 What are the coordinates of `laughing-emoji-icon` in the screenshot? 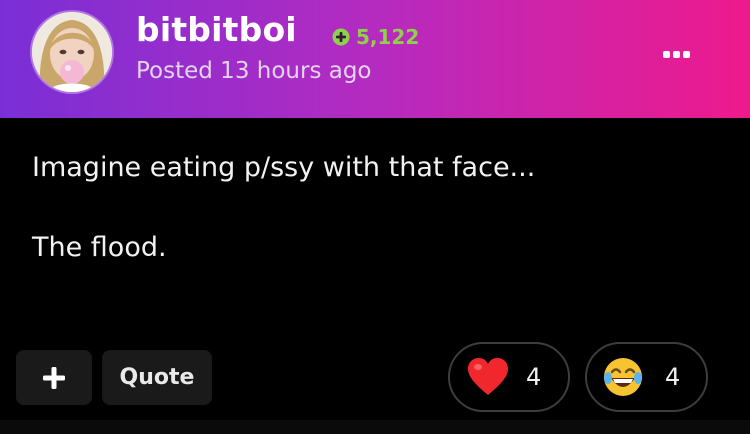 It's located at (623, 377).